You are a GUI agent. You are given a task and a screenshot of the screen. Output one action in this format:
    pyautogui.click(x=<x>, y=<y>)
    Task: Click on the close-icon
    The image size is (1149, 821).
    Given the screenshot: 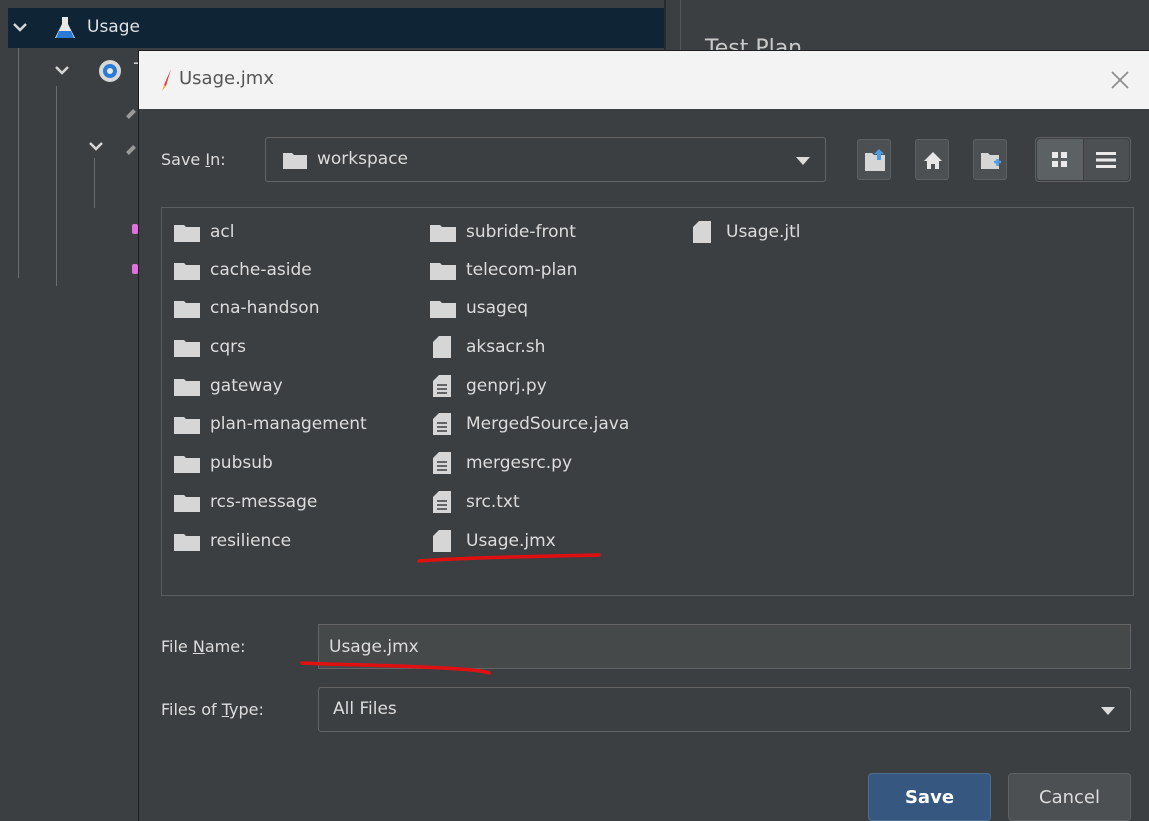 What is the action you would take?
    pyautogui.click(x=1120, y=80)
    